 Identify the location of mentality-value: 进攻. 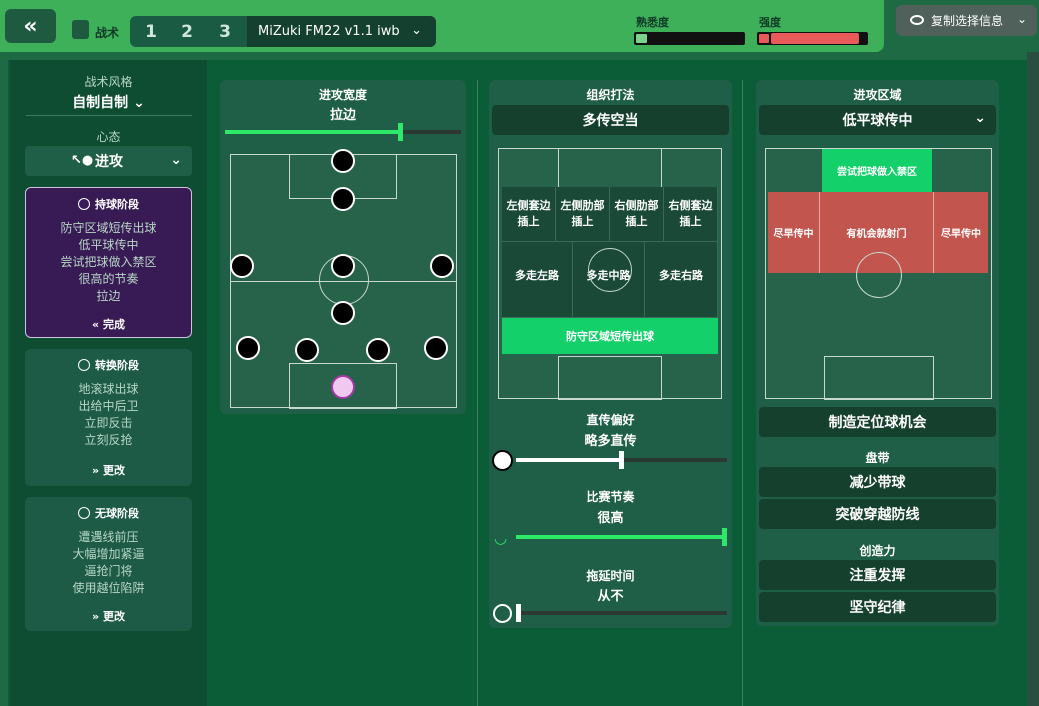
(109, 162).